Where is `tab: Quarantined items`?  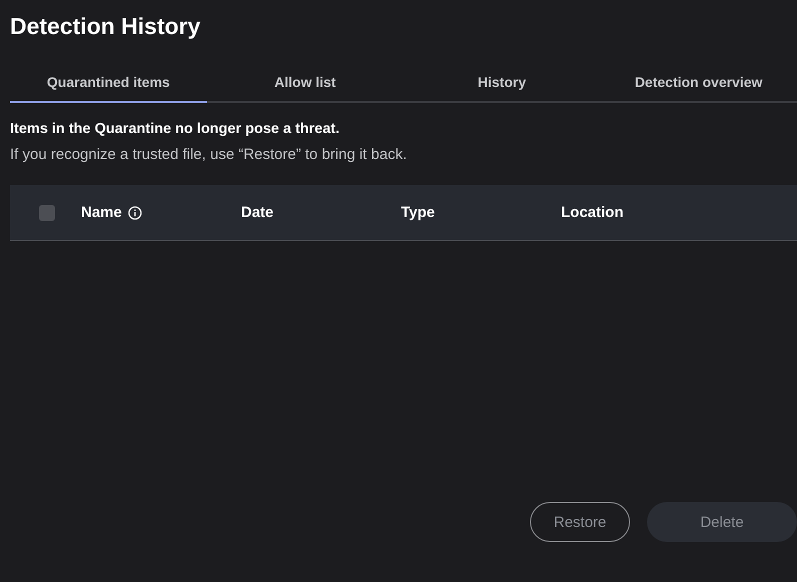
tab: Quarantined items is located at coordinates (108, 85).